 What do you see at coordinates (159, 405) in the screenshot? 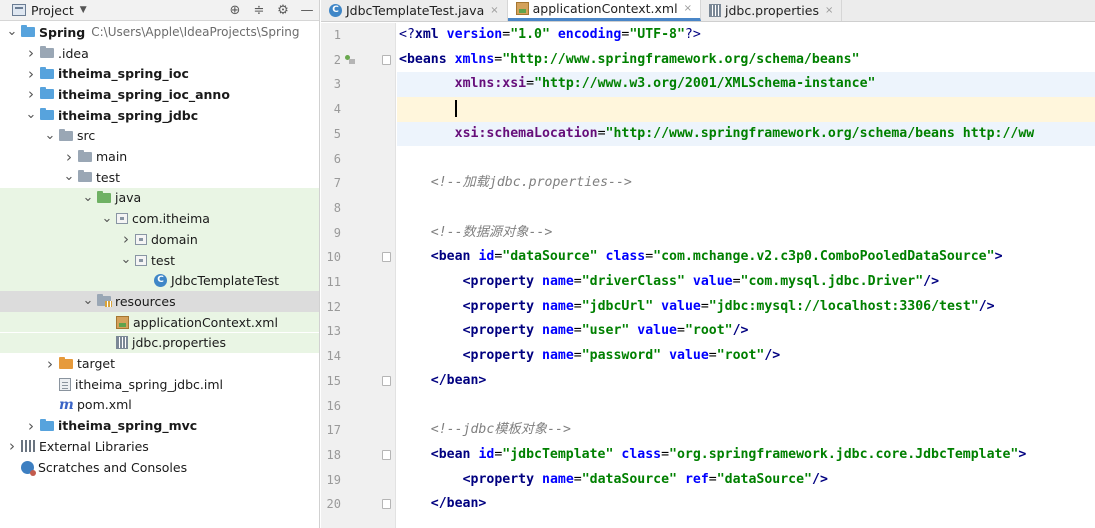
I see `tree-item: ›mpom.xml` at bounding box center [159, 405].